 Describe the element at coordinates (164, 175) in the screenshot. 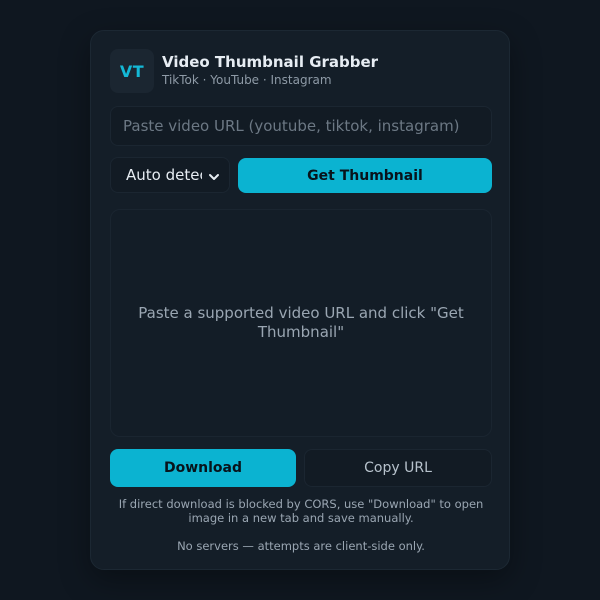

I see `platform-select-value: Auto detect` at that location.